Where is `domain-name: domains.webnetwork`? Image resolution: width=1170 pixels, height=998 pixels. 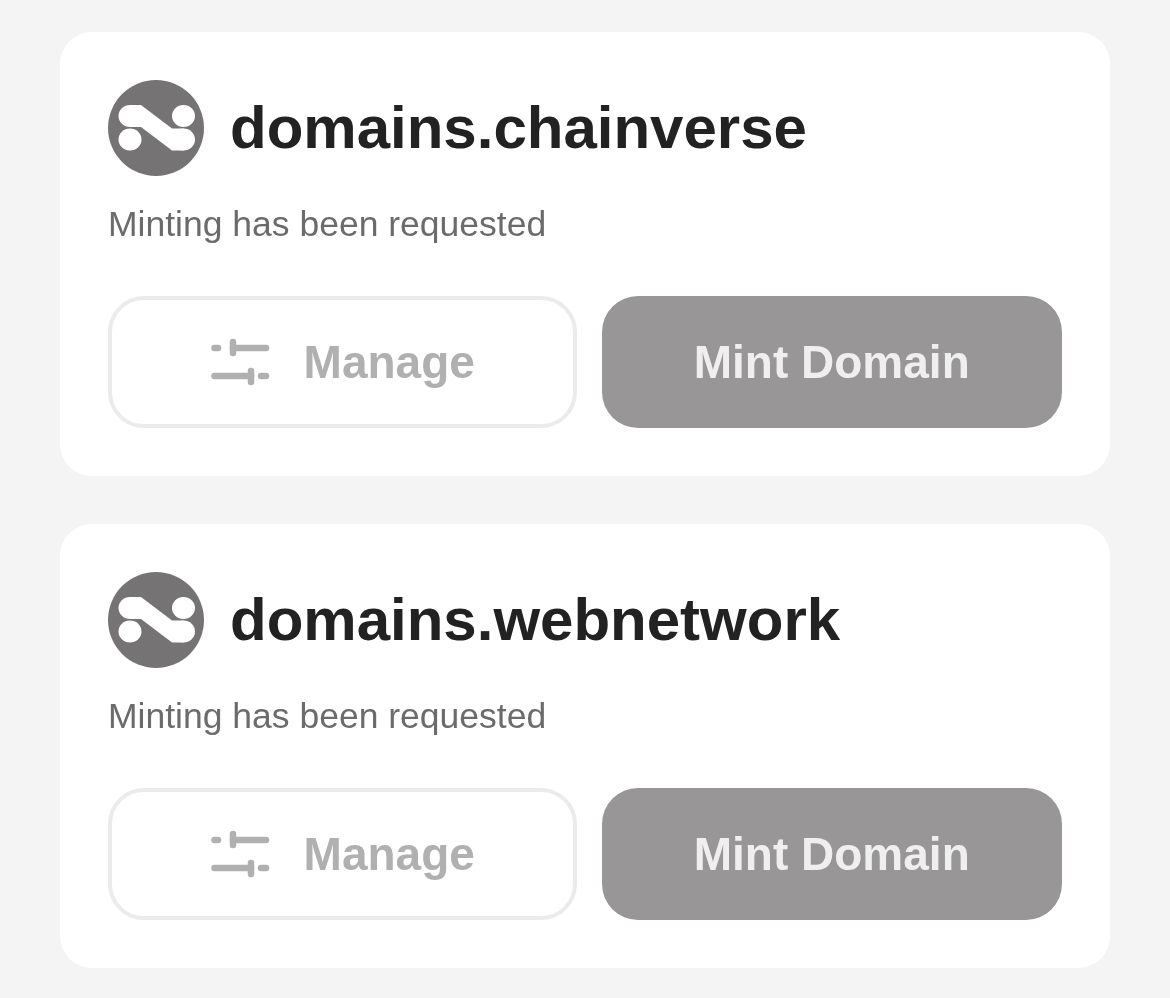
domain-name: domains.webnetwork is located at coordinates (535, 620).